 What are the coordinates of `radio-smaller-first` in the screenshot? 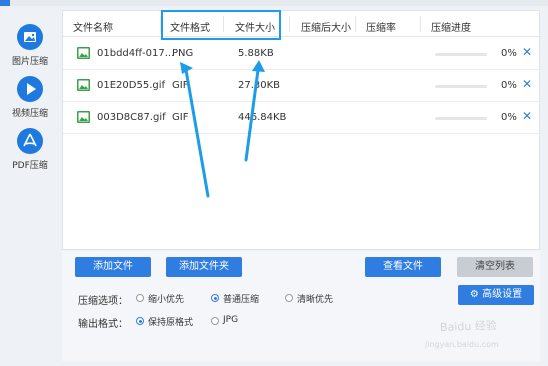 It's located at (140, 298).